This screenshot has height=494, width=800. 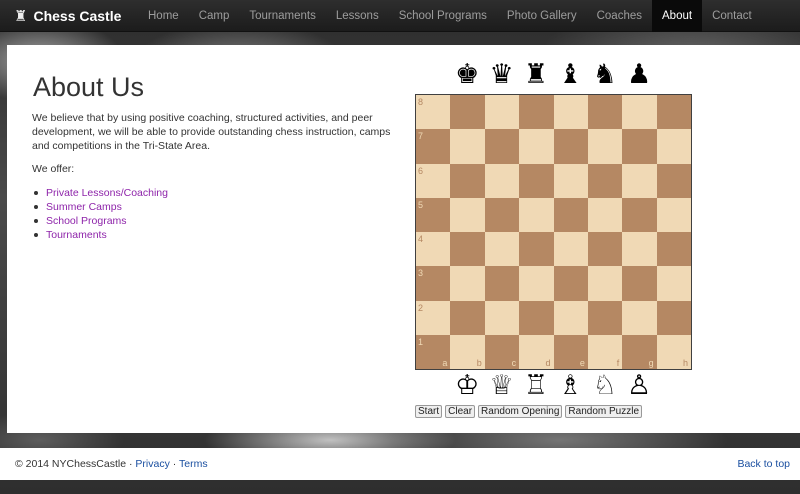 What do you see at coordinates (605, 75) in the screenshot?
I see `black-knight-icon: ♞` at bounding box center [605, 75].